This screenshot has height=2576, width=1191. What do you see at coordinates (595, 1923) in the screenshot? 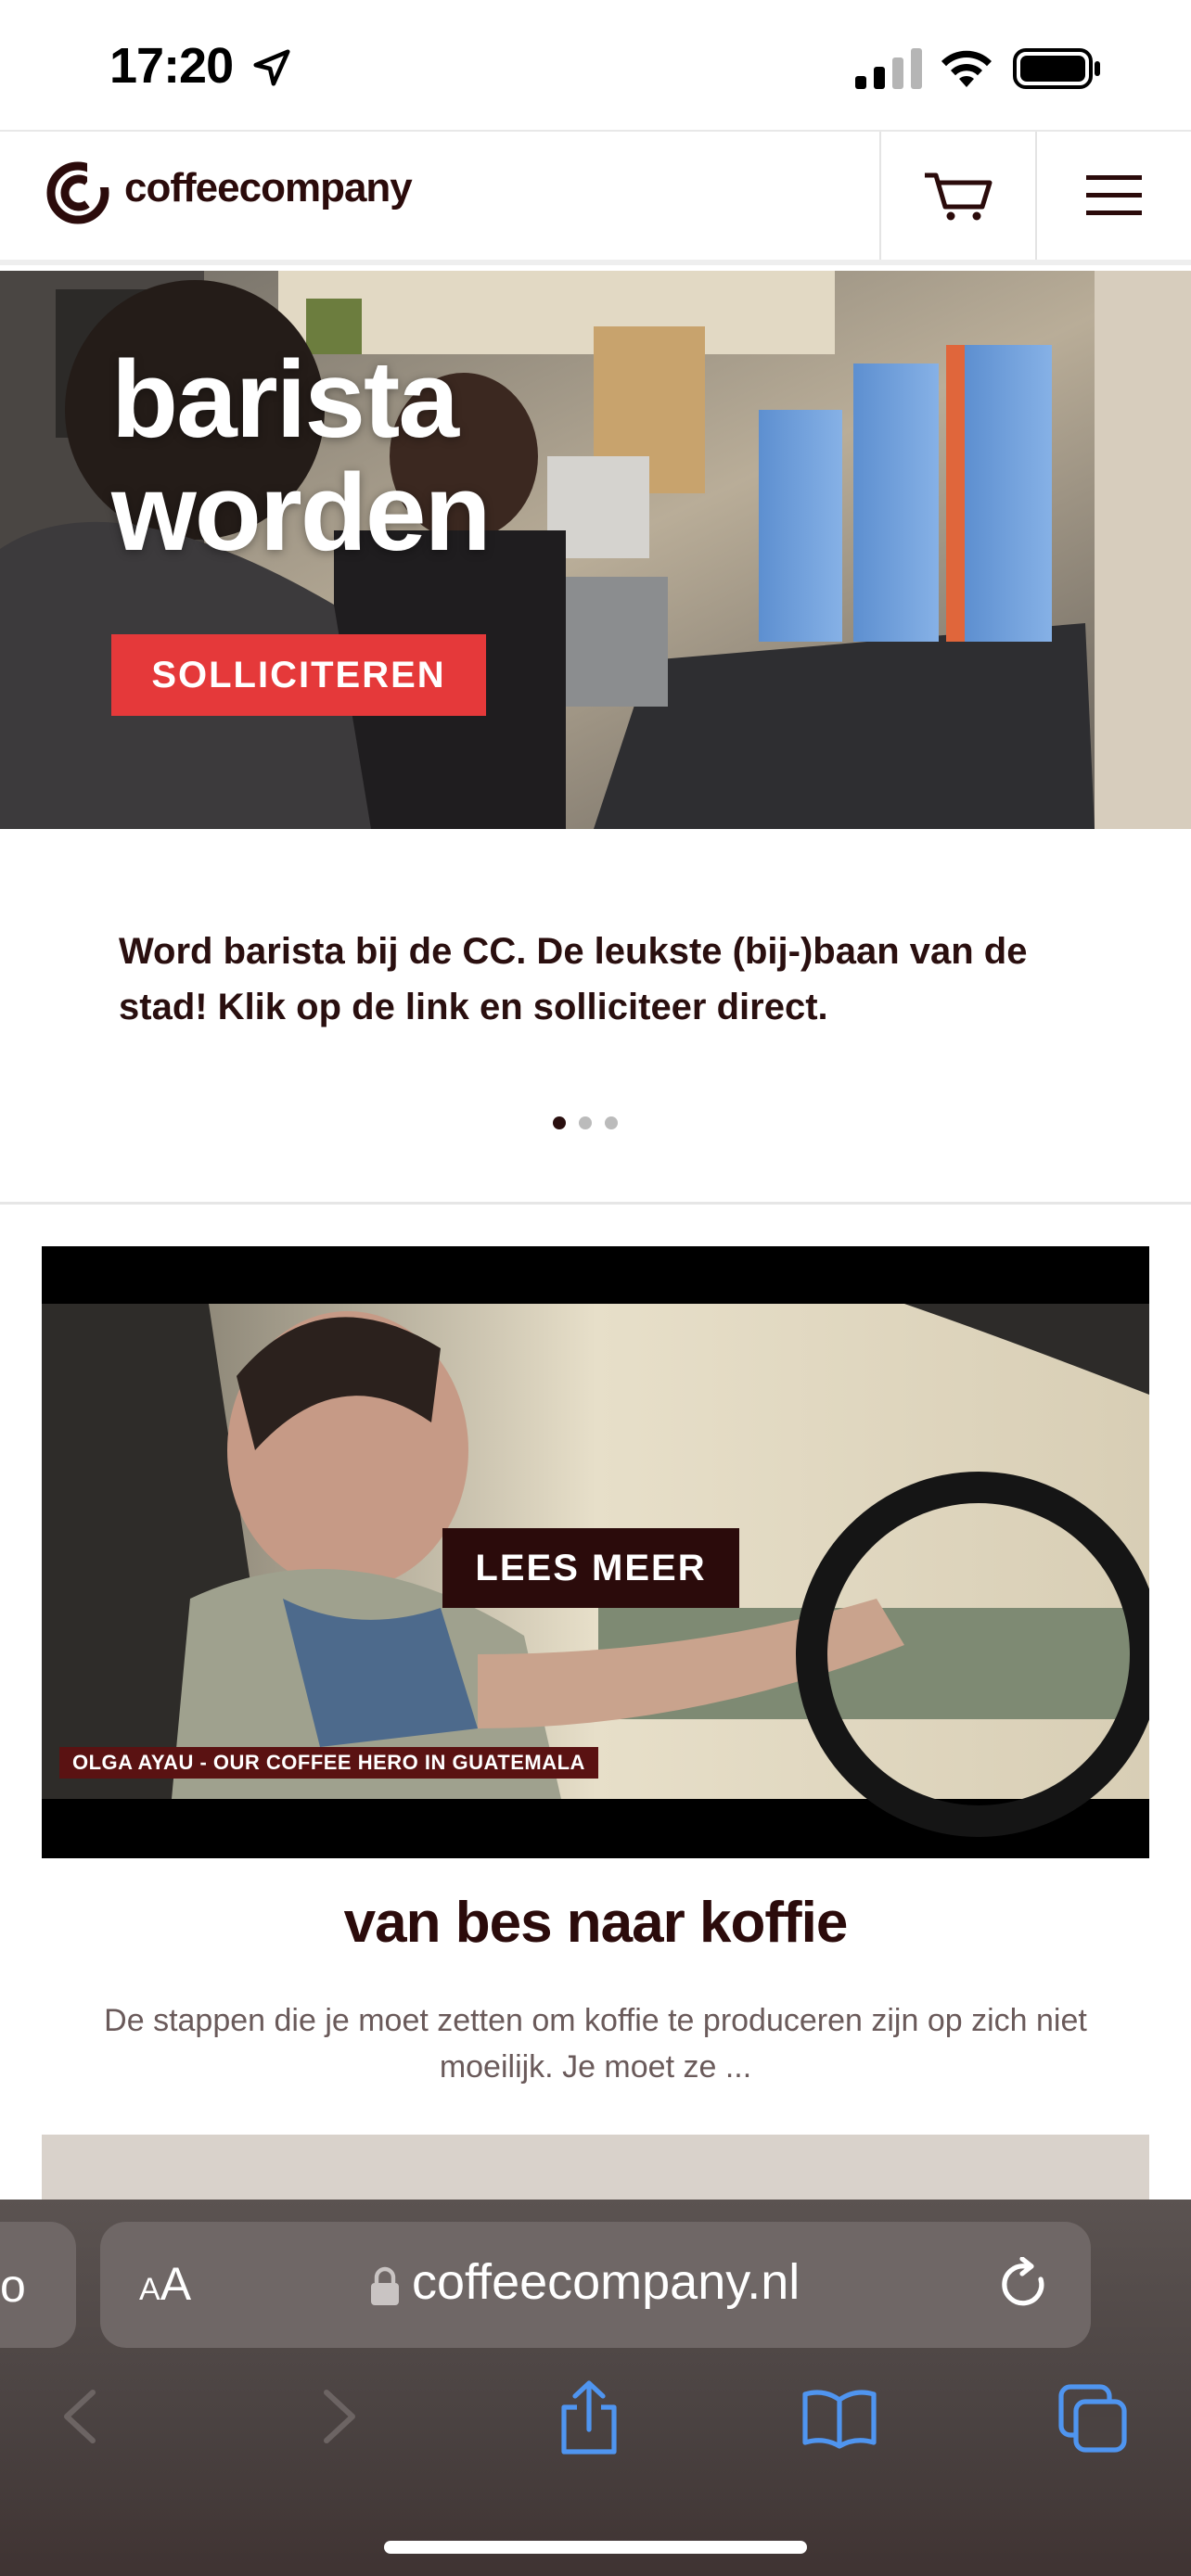
I see `article-title: van bes naar koffie` at bounding box center [595, 1923].